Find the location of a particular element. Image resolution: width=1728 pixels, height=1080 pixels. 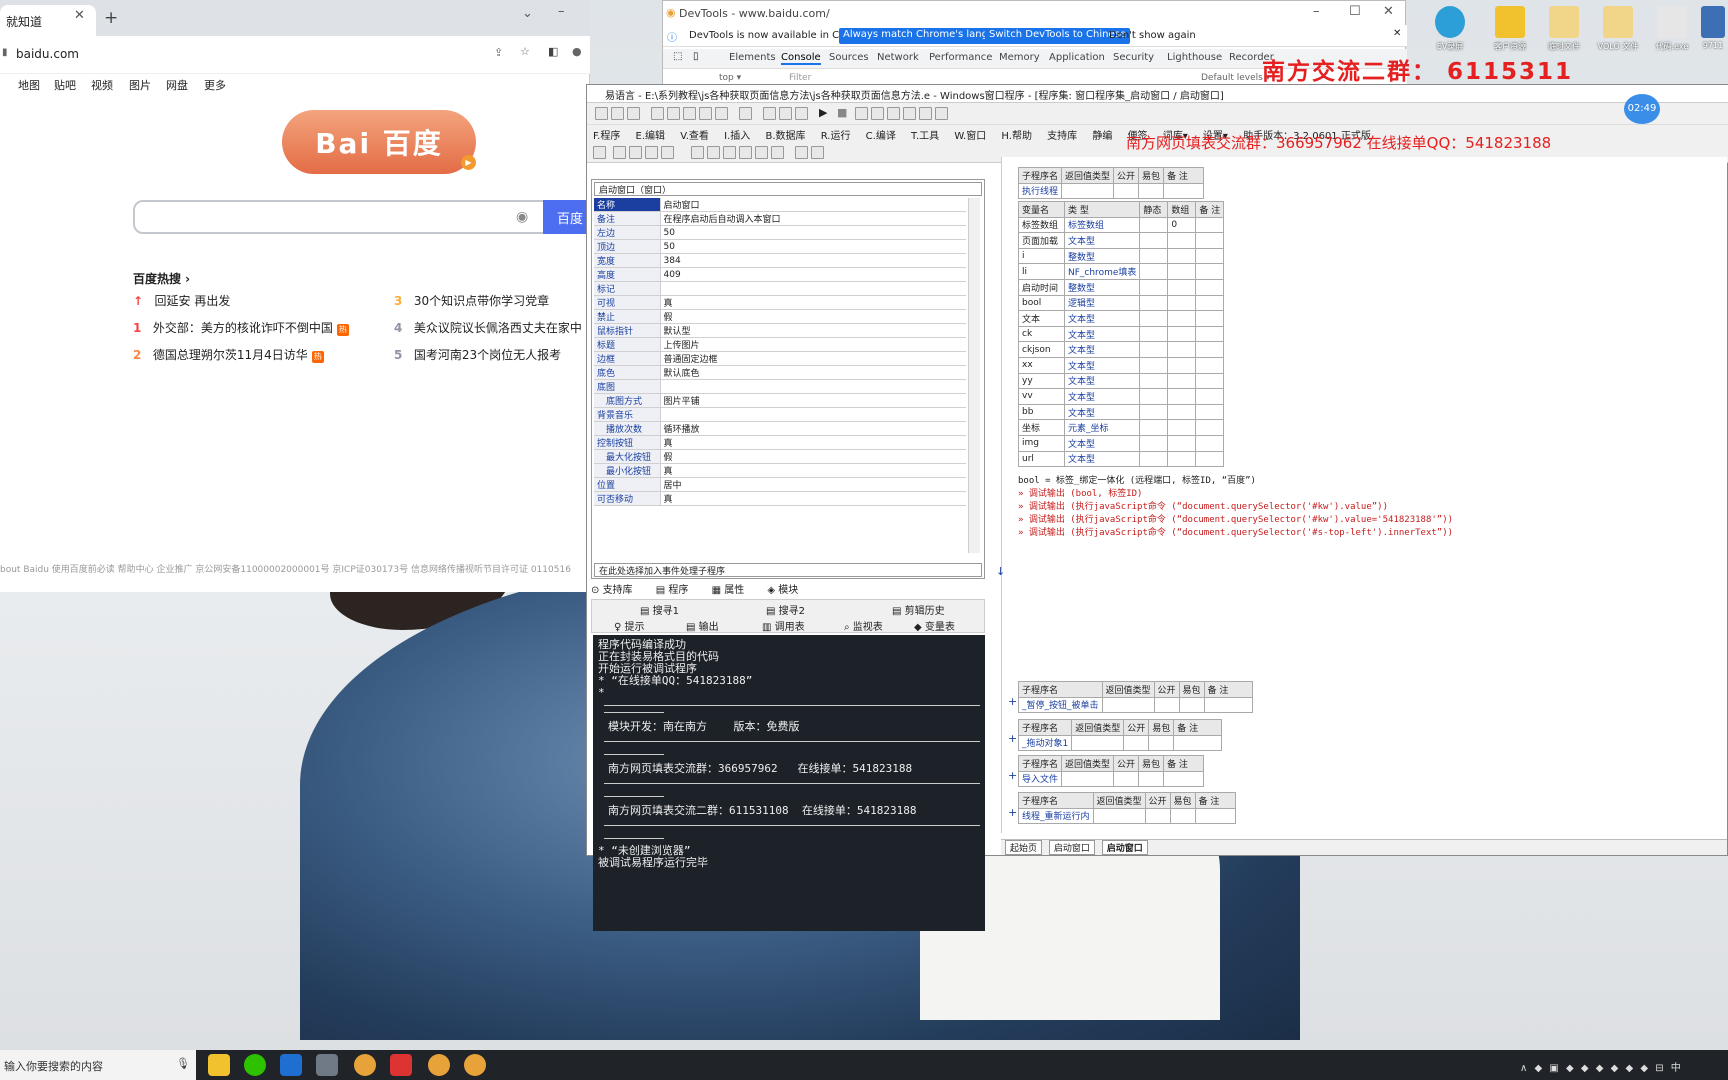

menu-support-lib: 支持库 is located at coordinates (1062, 136).